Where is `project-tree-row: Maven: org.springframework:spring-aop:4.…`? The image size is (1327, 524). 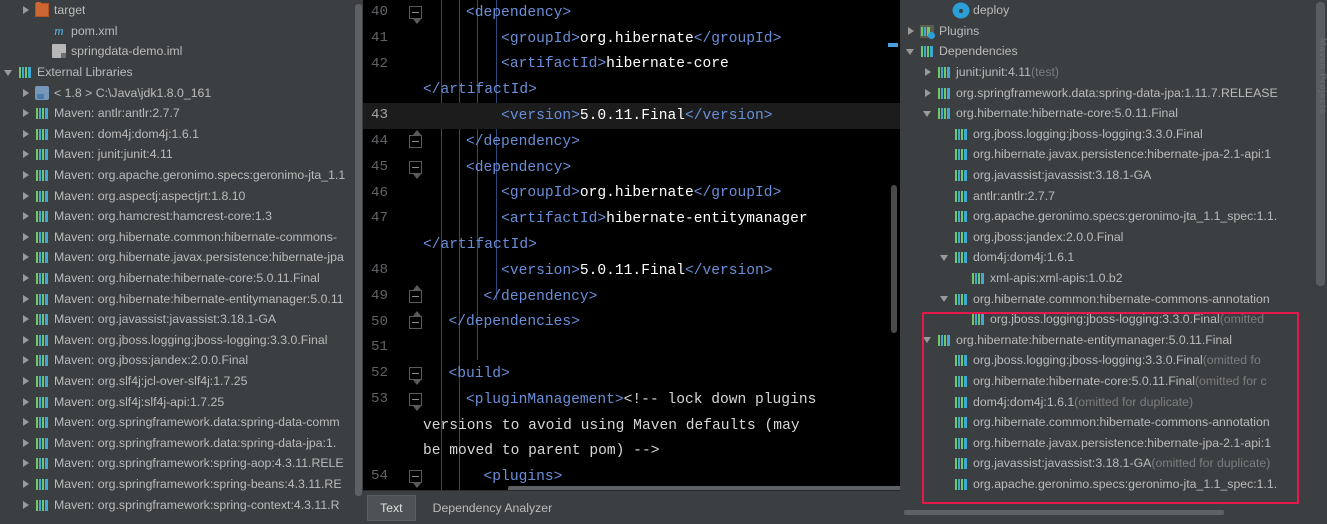
project-tree-row: Maven: org.springframework:spring-aop:4.… is located at coordinates (181, 463).